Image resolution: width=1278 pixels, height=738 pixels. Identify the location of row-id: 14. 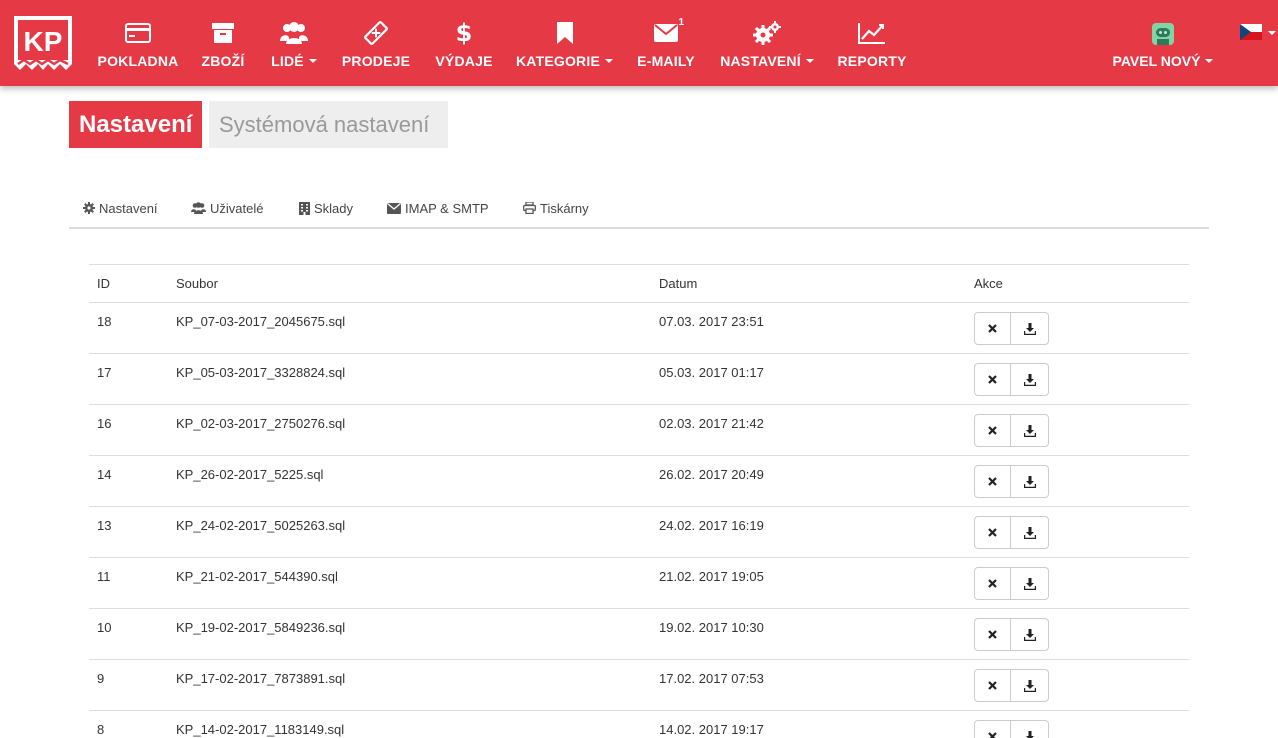
(104, 474).